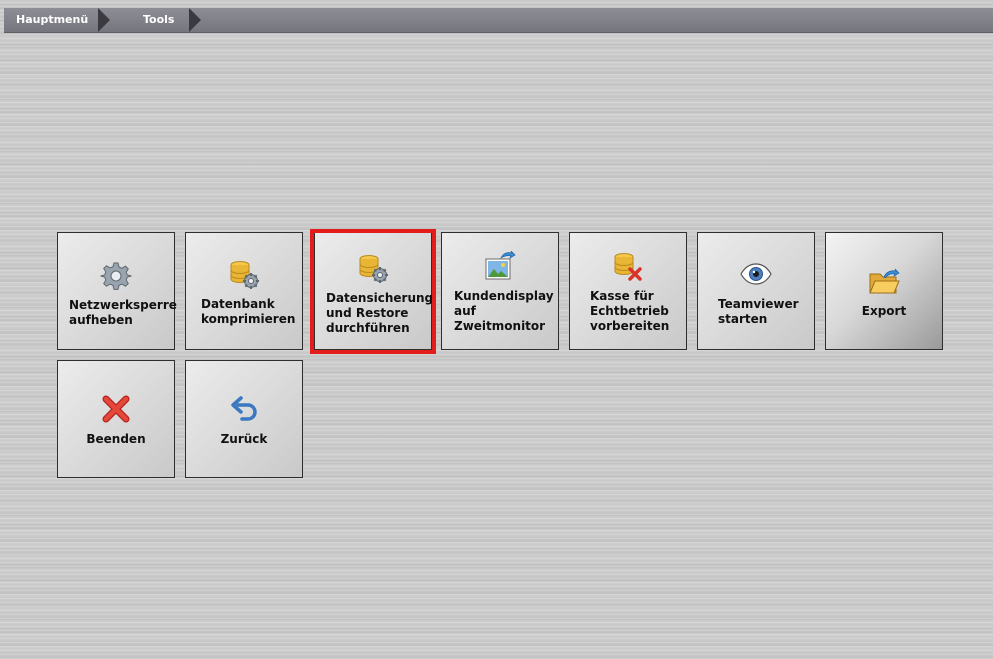  Describe the element at coordinates (123, 312) in the screenshot. I see `tile-label: Netzwerksperre aufheben` at that location.